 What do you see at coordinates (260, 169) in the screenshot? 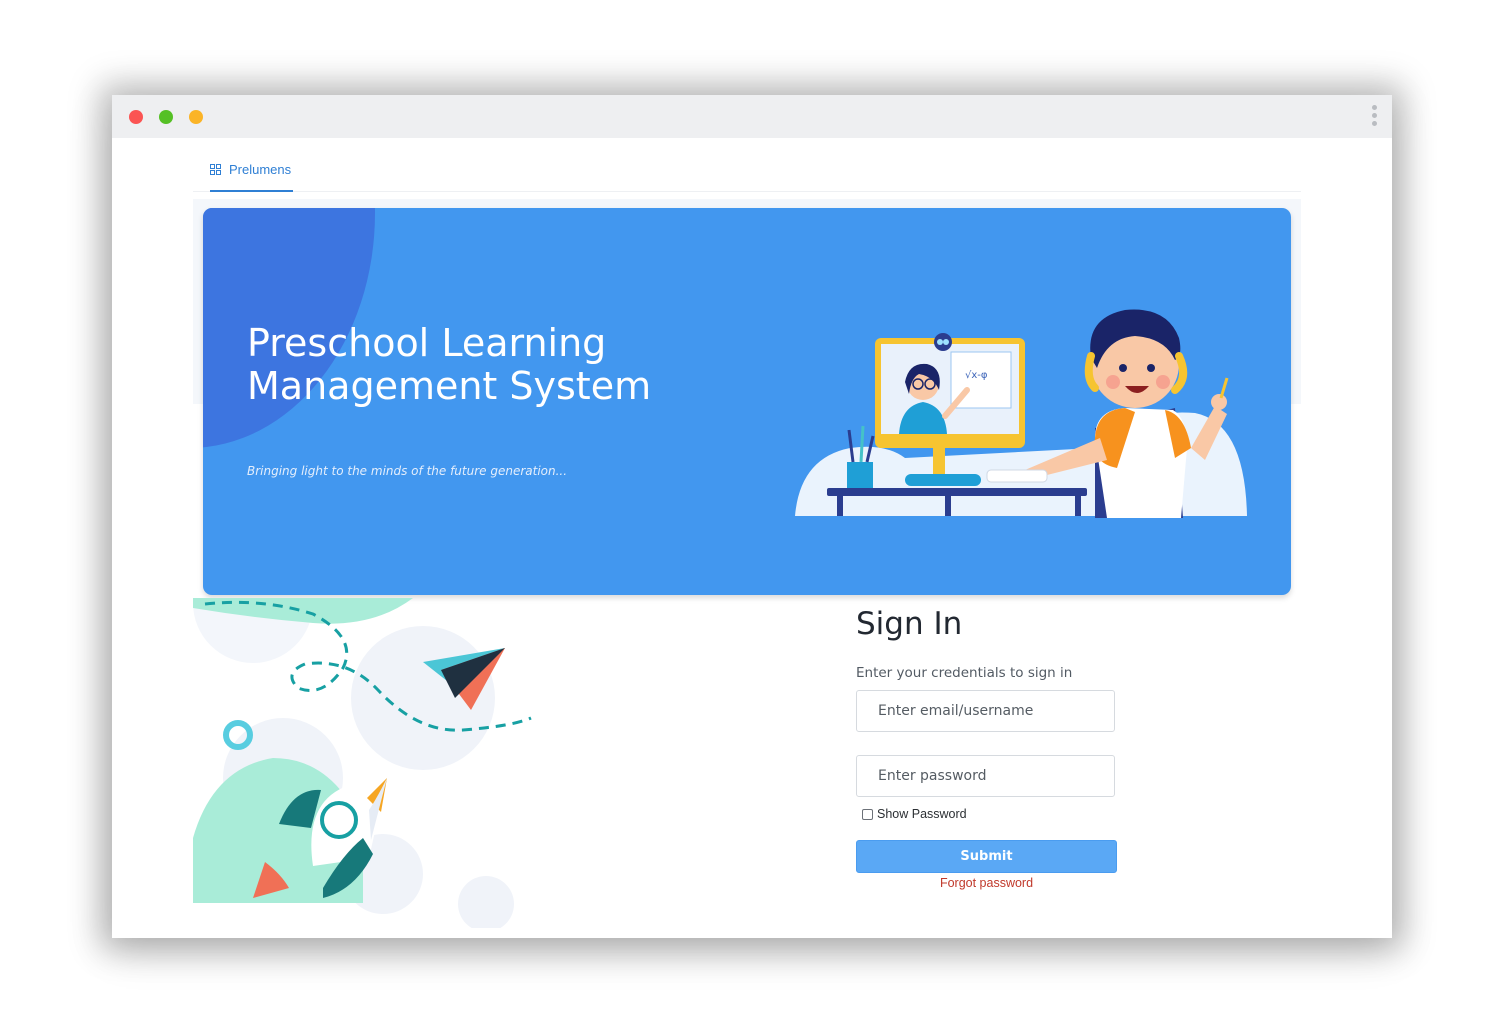
I see `nav-brand-label: Prelumens` at bounding box center [260, 169].